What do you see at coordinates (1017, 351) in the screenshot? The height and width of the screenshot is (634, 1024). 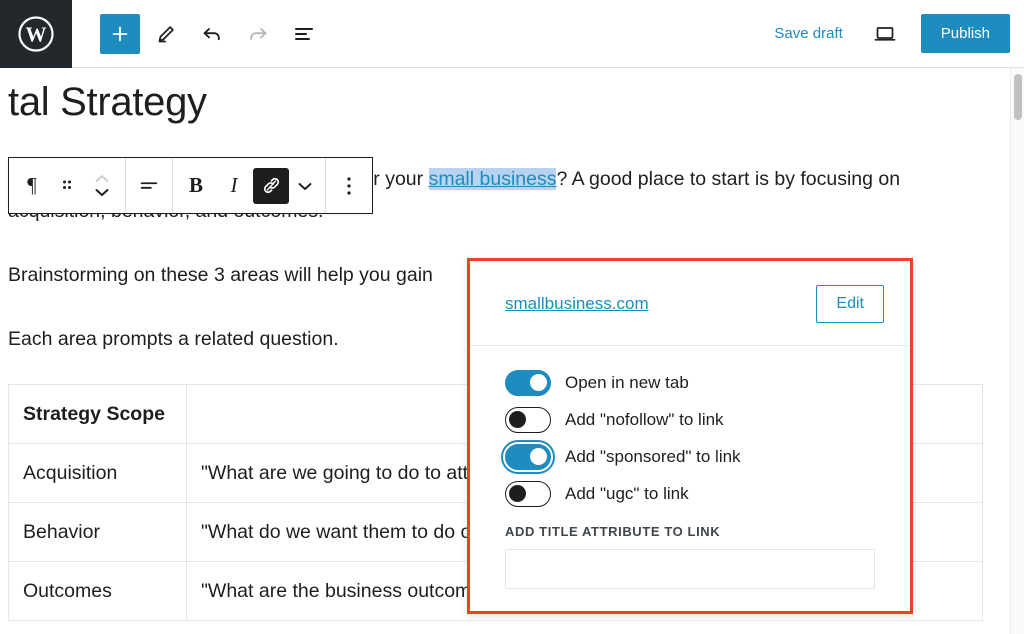 I see `vertical-scrollbar` at bounding box center [1017, 351].